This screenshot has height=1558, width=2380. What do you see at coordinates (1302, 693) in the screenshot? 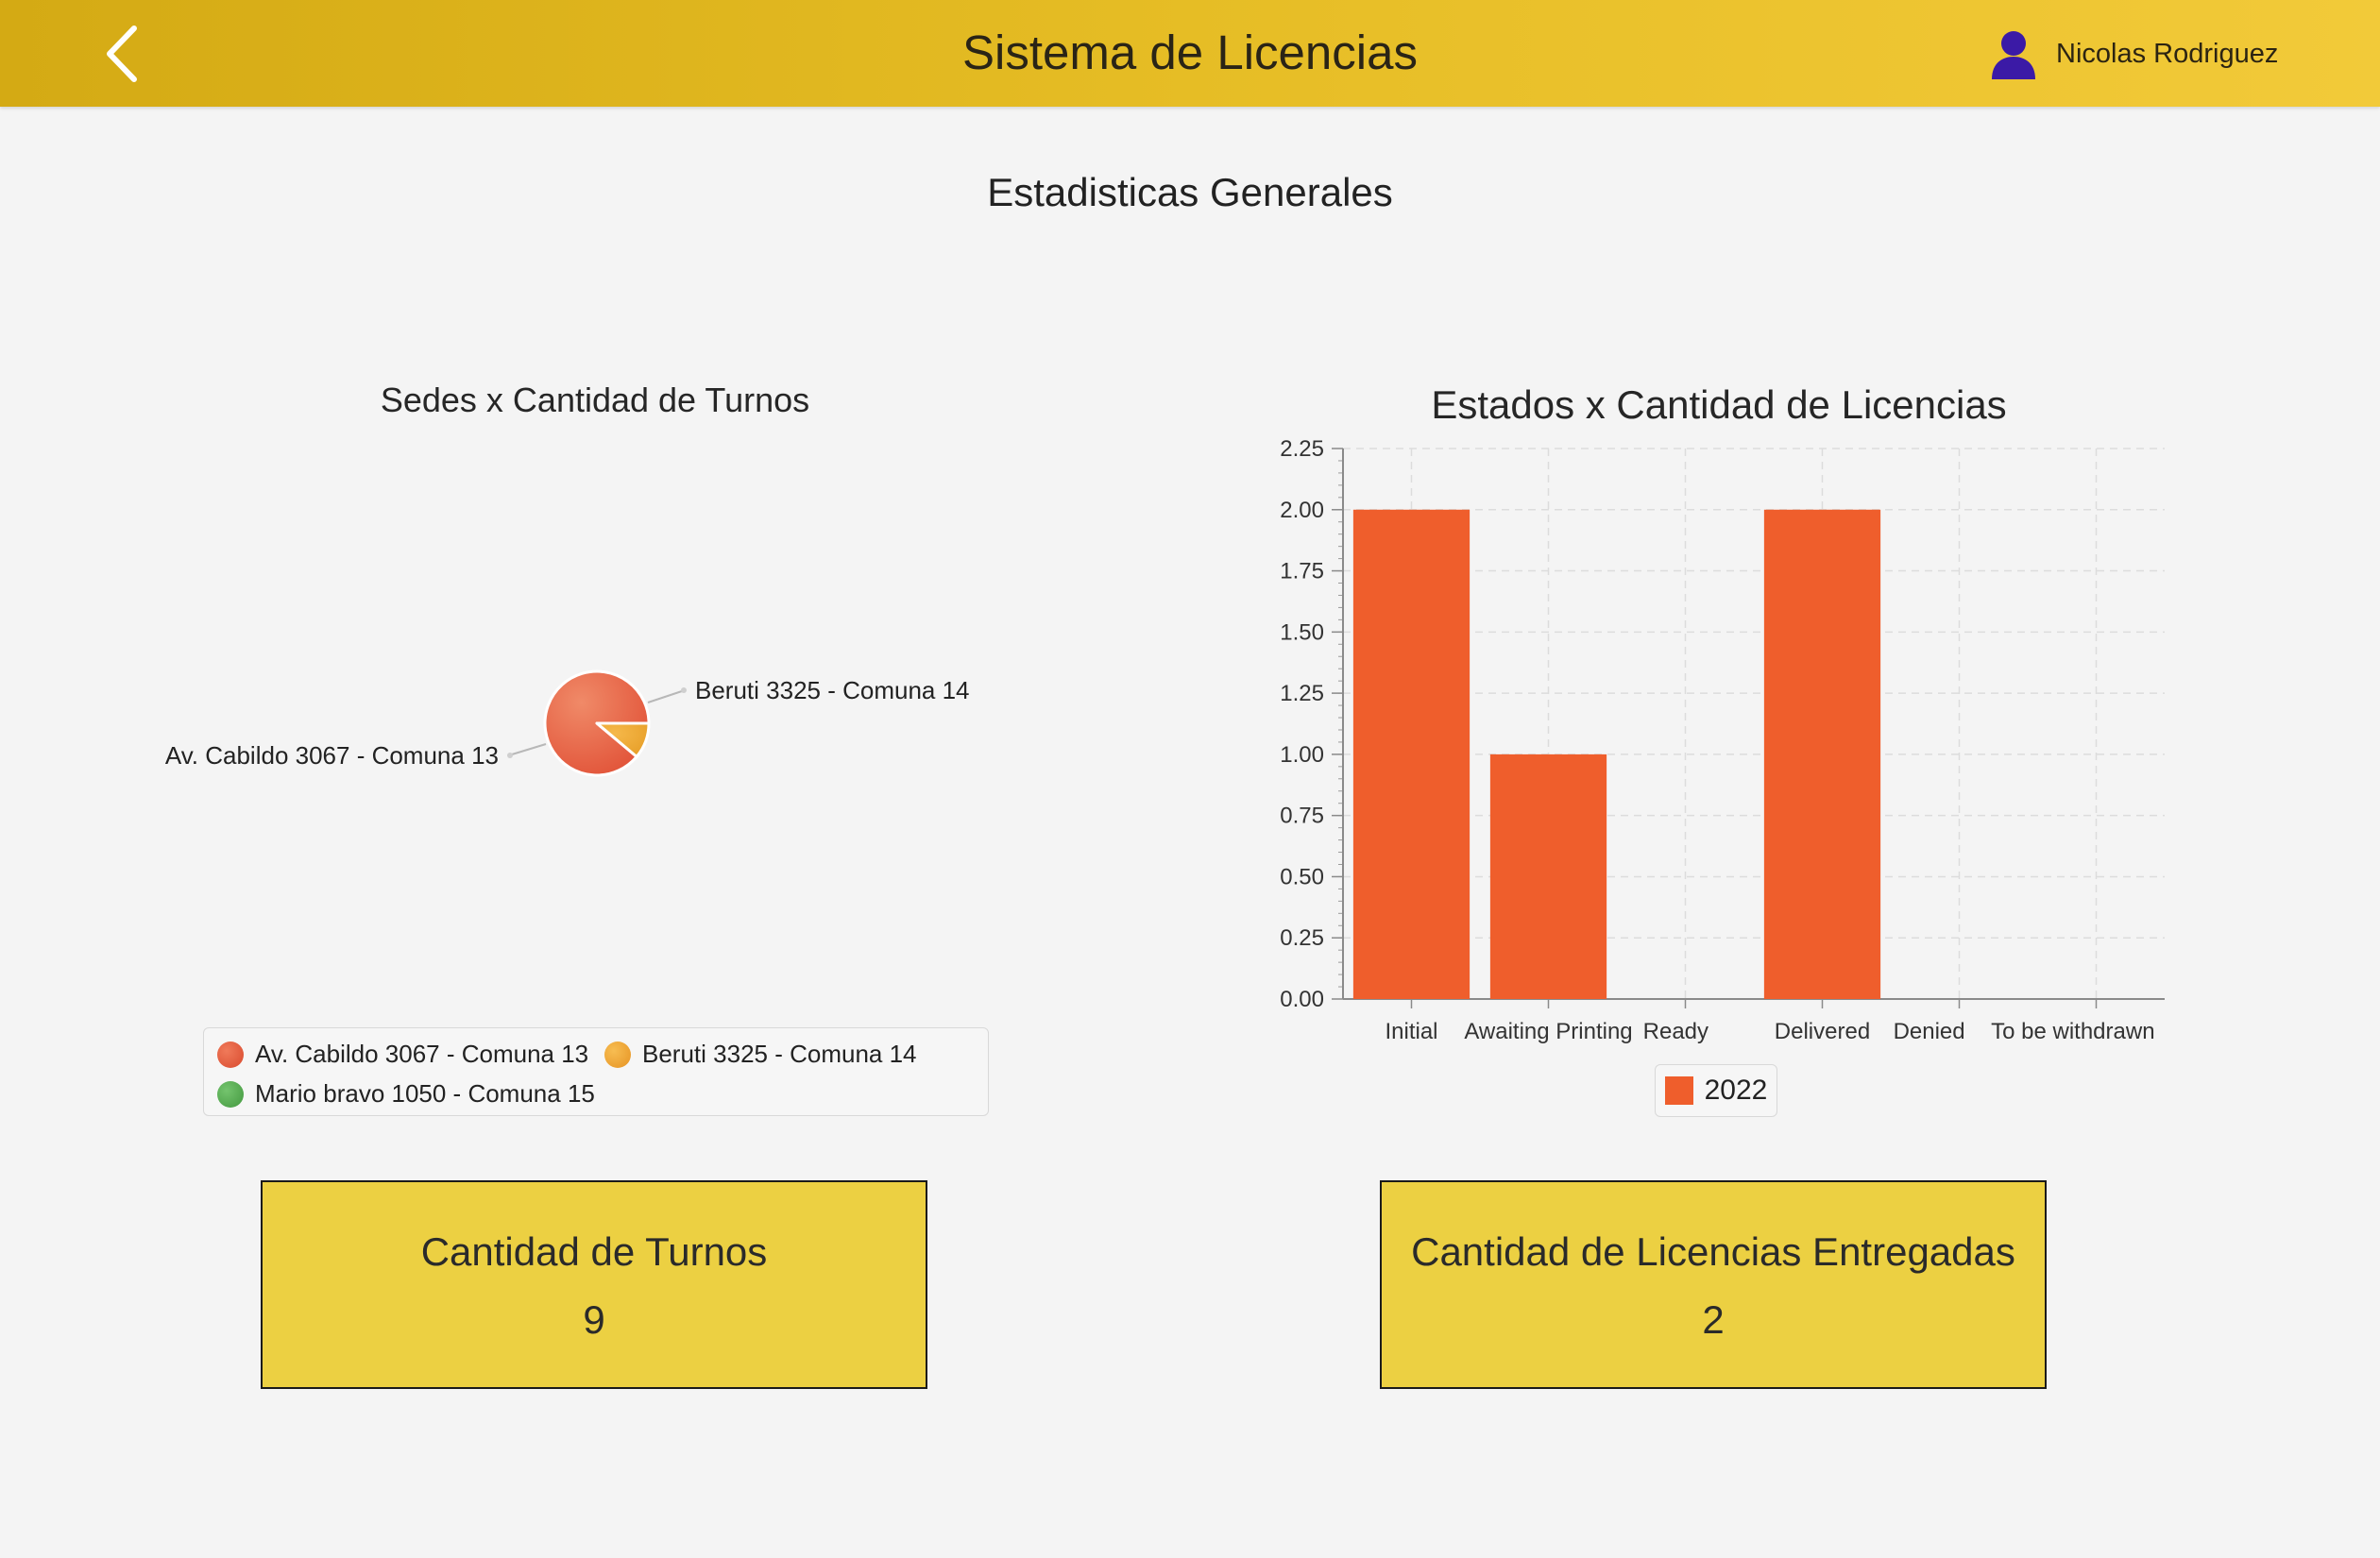
I see `y-tick-label: 1.25` at bounding box center [1302, 693].